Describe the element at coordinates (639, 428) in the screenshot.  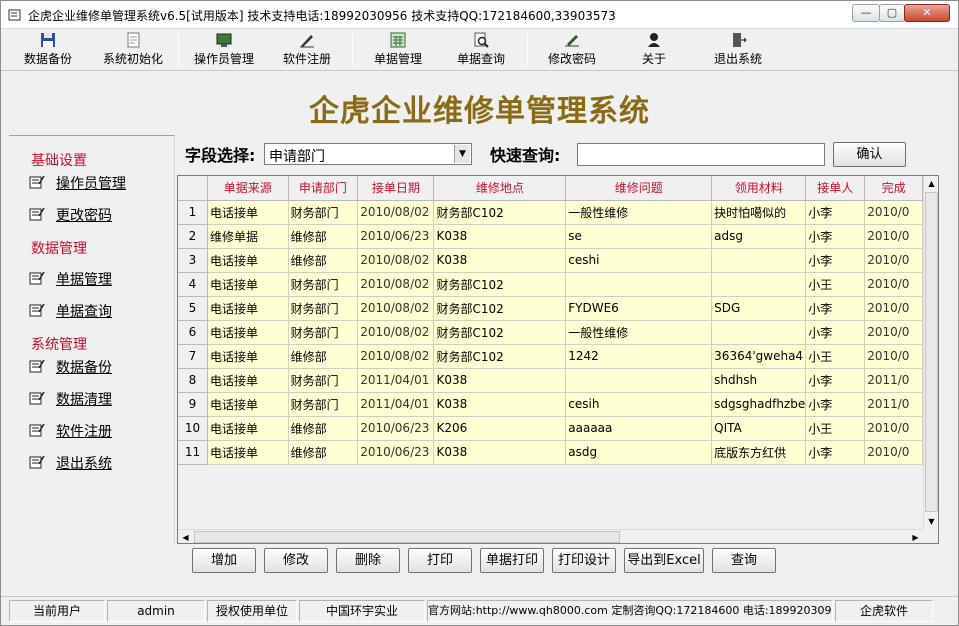
I see `table-cell: aaaaaa` at that location.